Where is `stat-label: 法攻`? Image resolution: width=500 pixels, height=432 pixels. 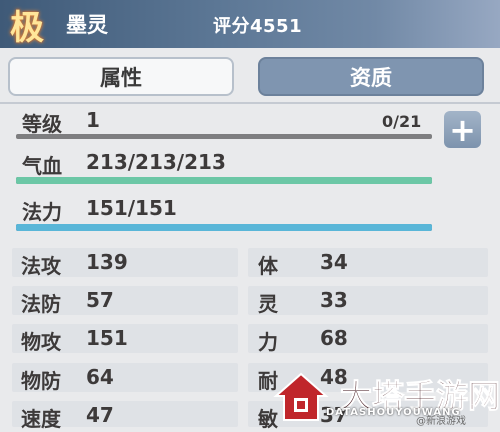 stat-label: 法攻 is located at coordinates (41, 266).